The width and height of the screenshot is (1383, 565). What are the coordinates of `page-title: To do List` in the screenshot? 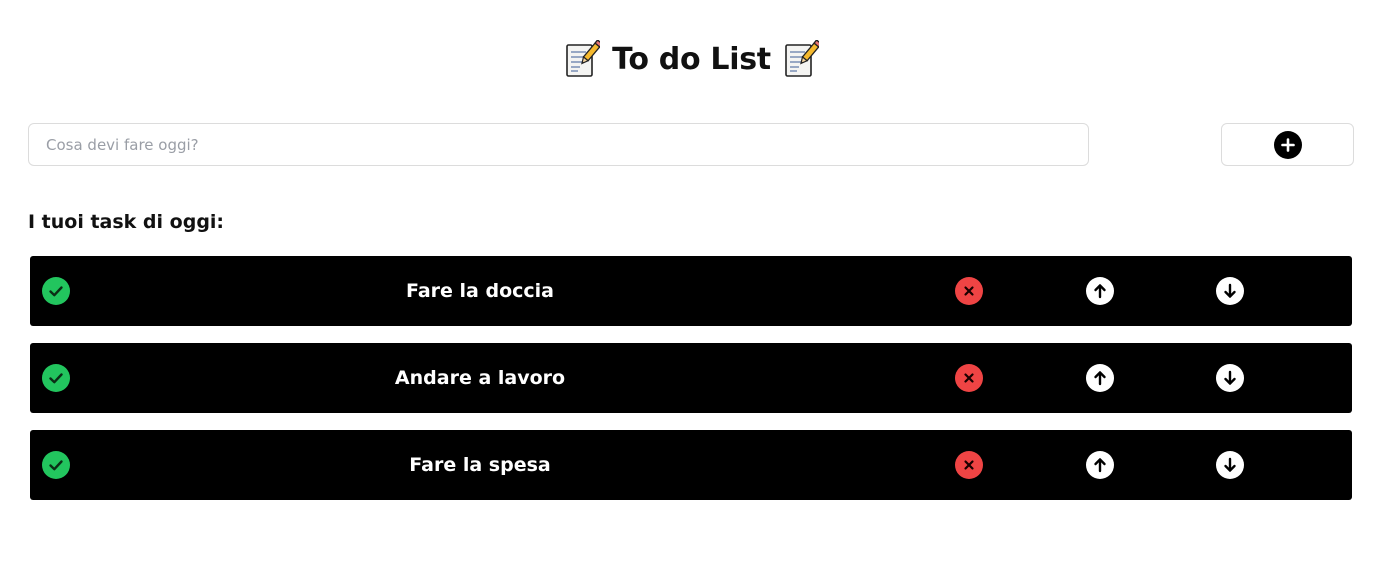 It's located at (691, 59).